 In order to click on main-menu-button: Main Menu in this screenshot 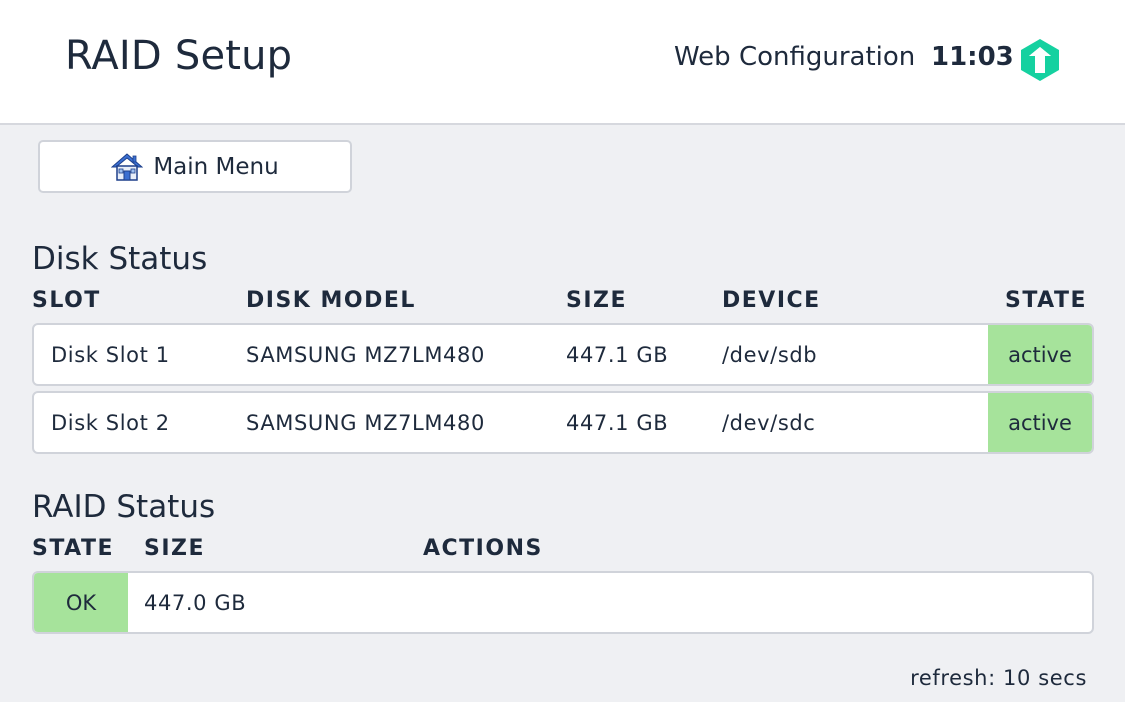, I will do `click(195, 166)`.